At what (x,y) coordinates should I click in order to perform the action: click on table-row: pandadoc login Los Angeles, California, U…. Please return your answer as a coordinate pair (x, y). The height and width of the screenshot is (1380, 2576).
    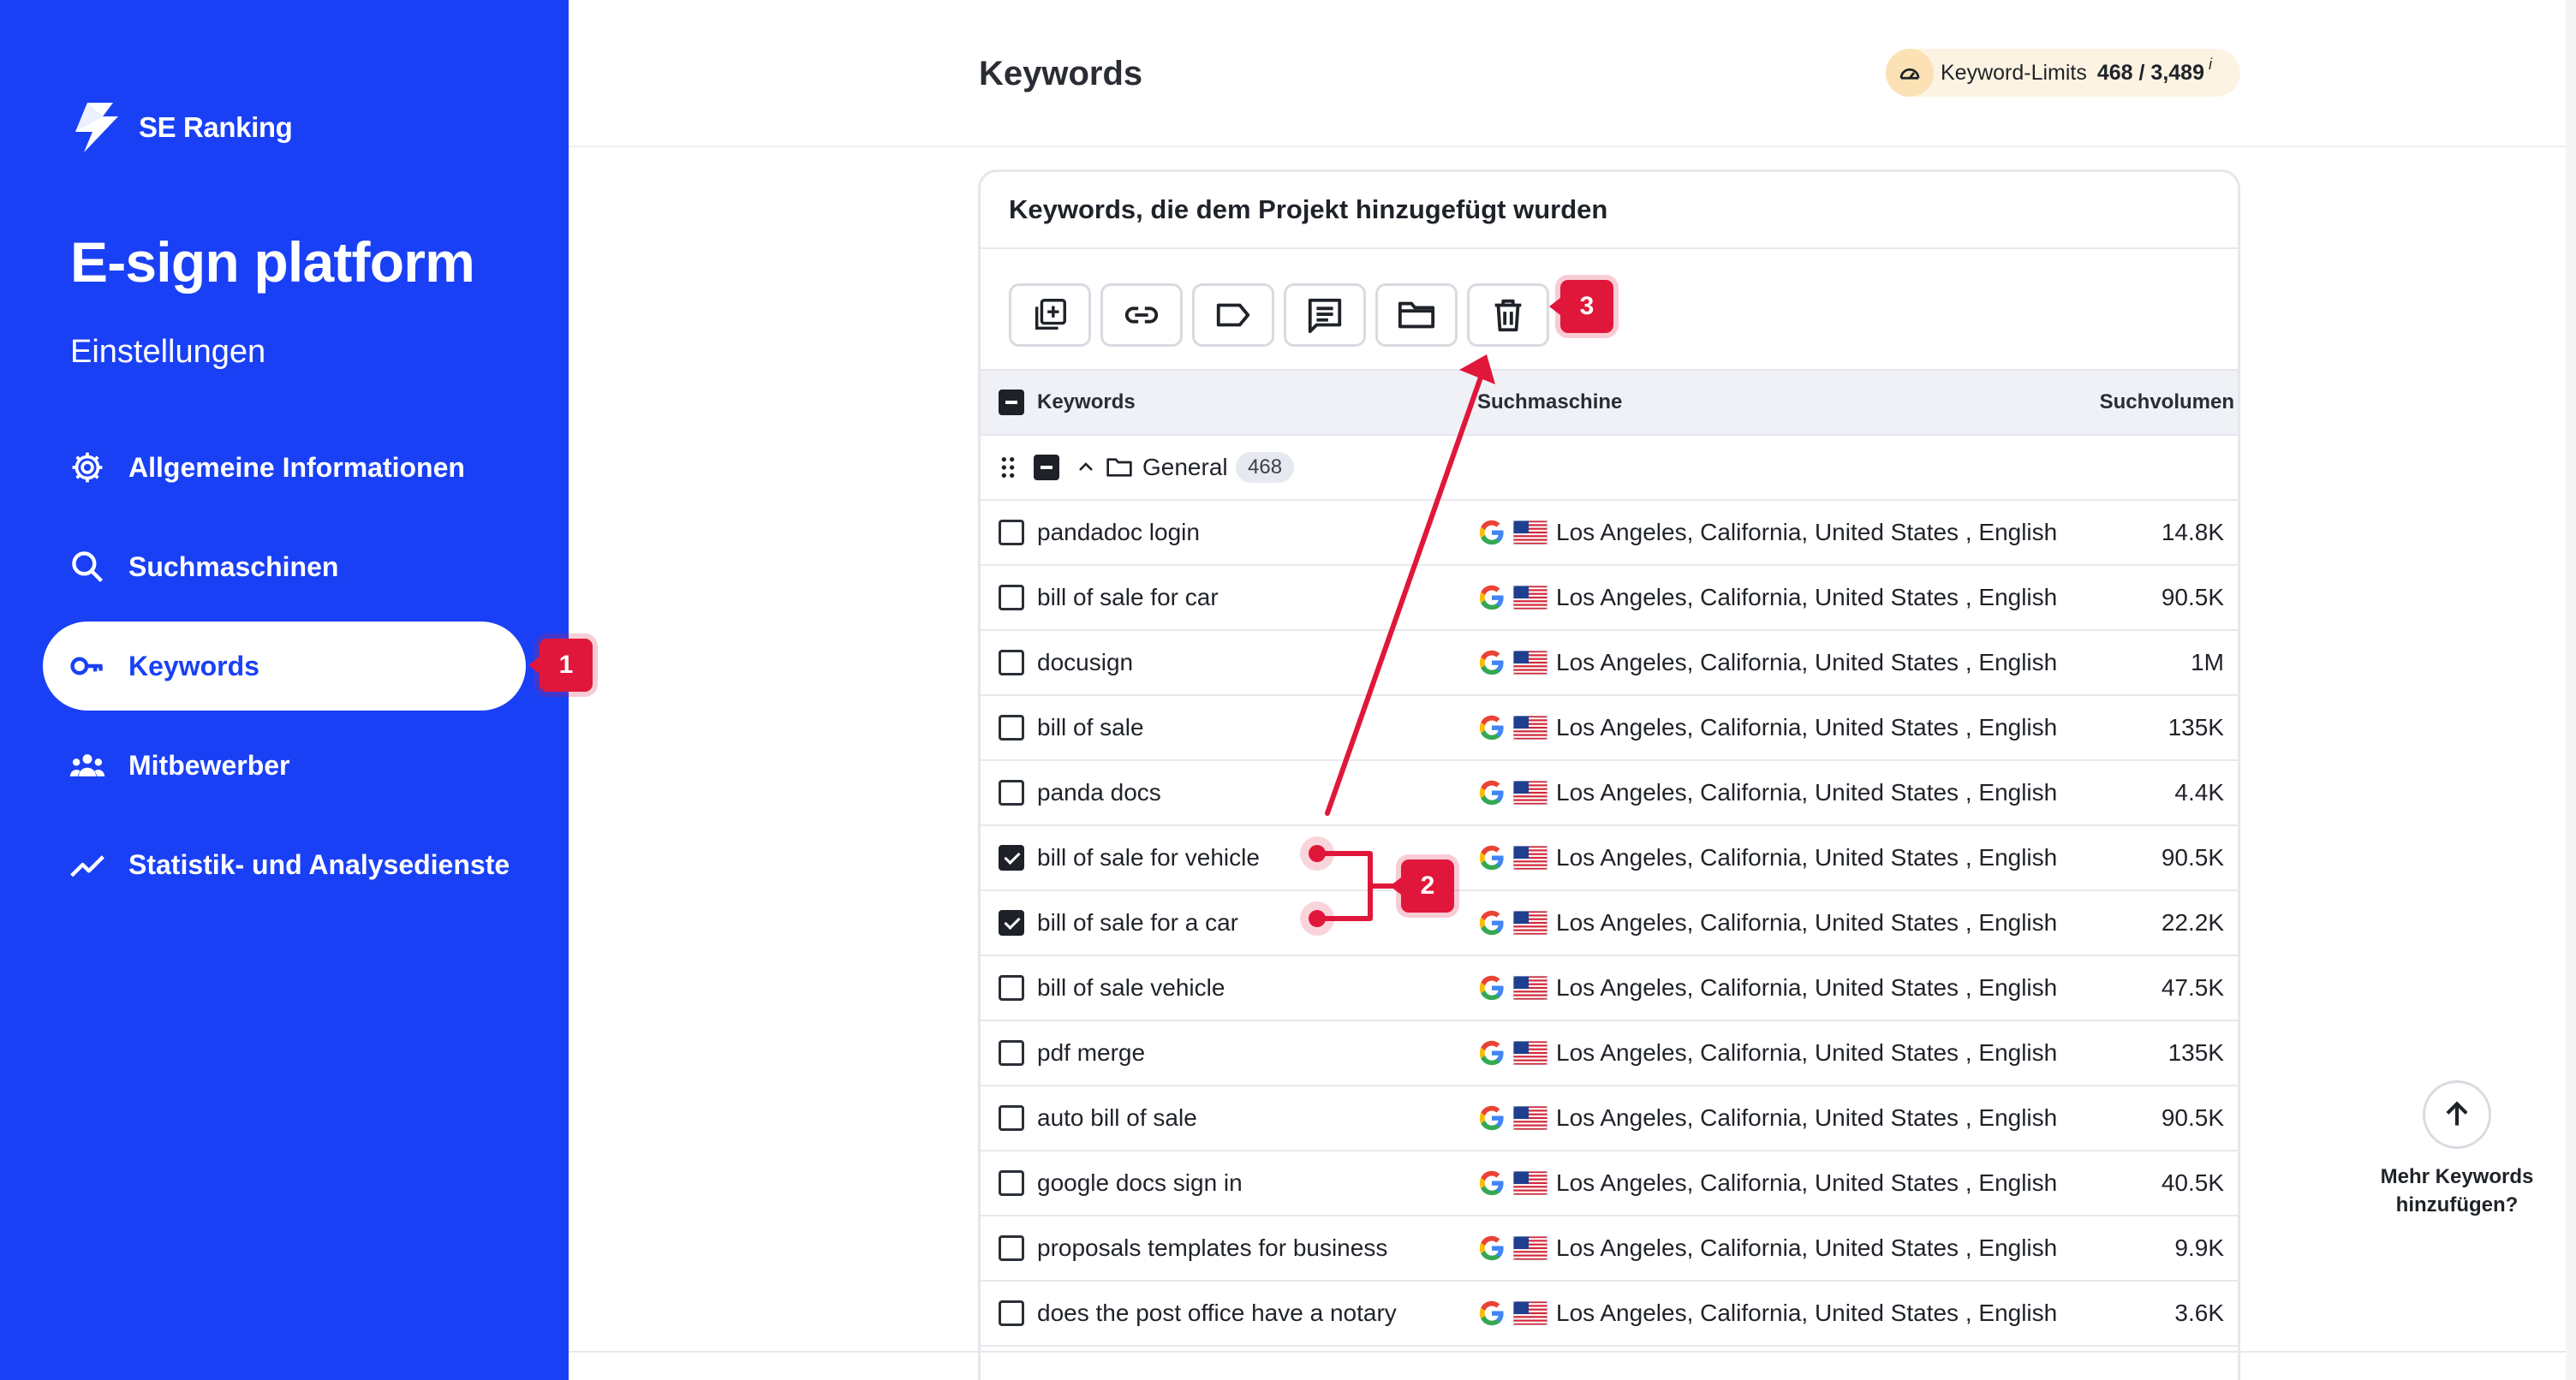
    Looking at the image, I should click on (1609, 533).